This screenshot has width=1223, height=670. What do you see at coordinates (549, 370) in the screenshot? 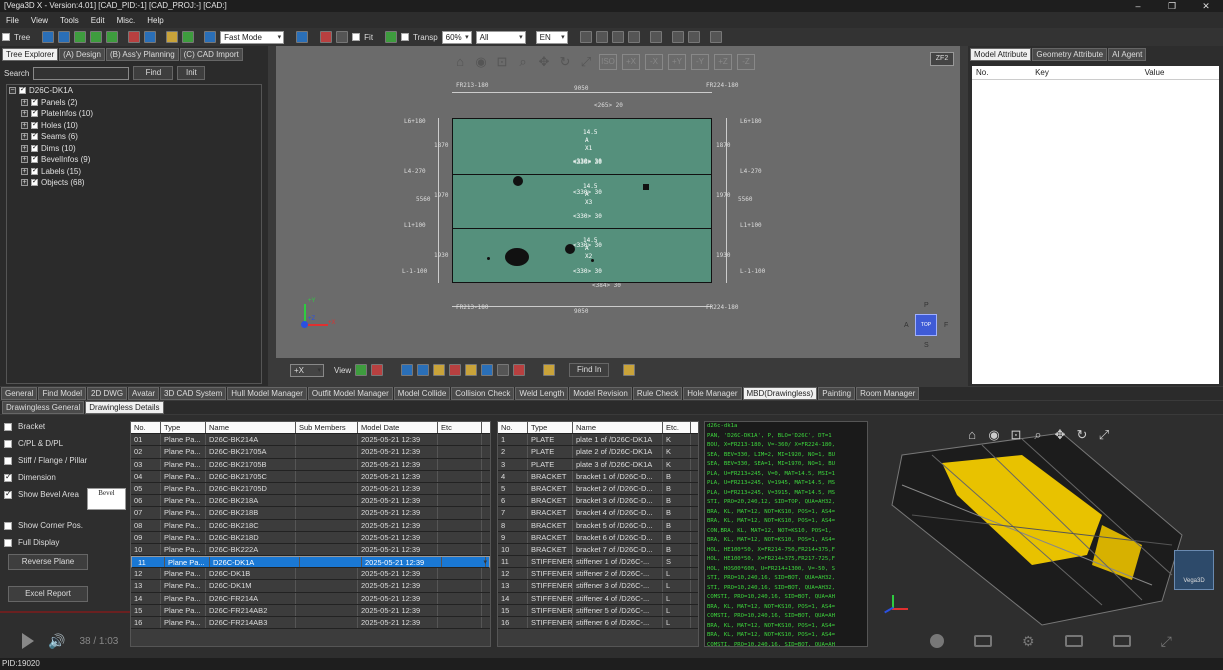
I see `layer-icon` at bounding box center [549, 370].